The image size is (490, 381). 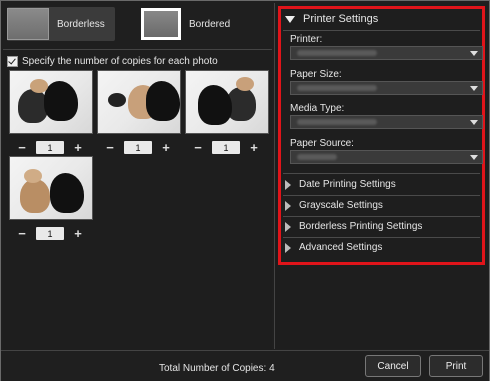 What do you see at coordinates (456, 366) in the screenshot?
I see `print-button: Print` at bounding box center [456, 366].